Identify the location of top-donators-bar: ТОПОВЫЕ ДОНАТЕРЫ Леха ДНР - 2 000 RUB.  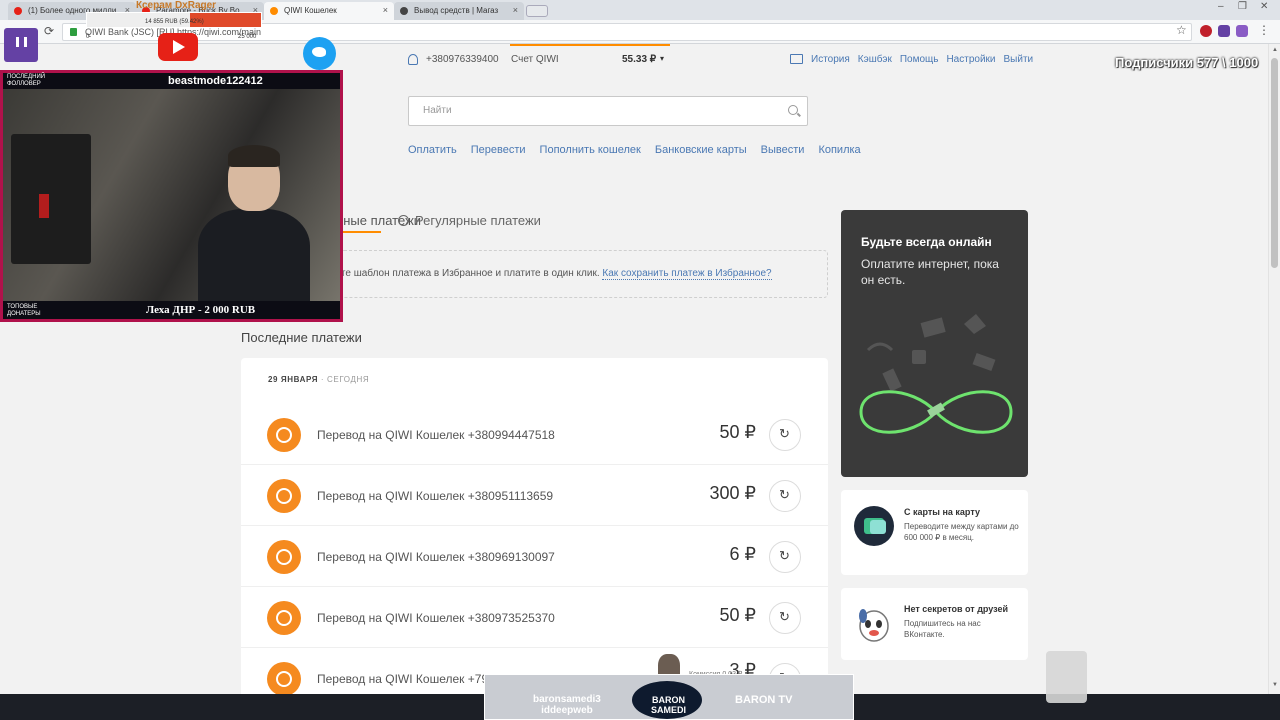
(171, 310).